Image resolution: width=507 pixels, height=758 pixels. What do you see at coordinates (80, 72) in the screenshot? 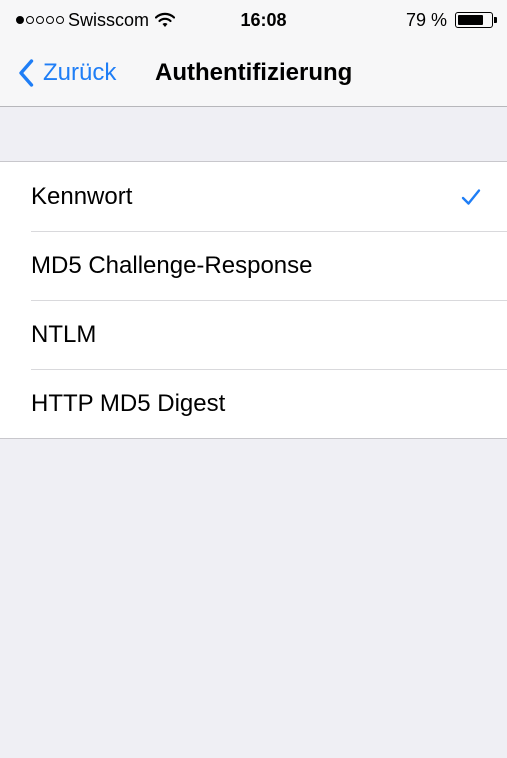
I see `back-label: Zurück` at bounding box center [80, 72].